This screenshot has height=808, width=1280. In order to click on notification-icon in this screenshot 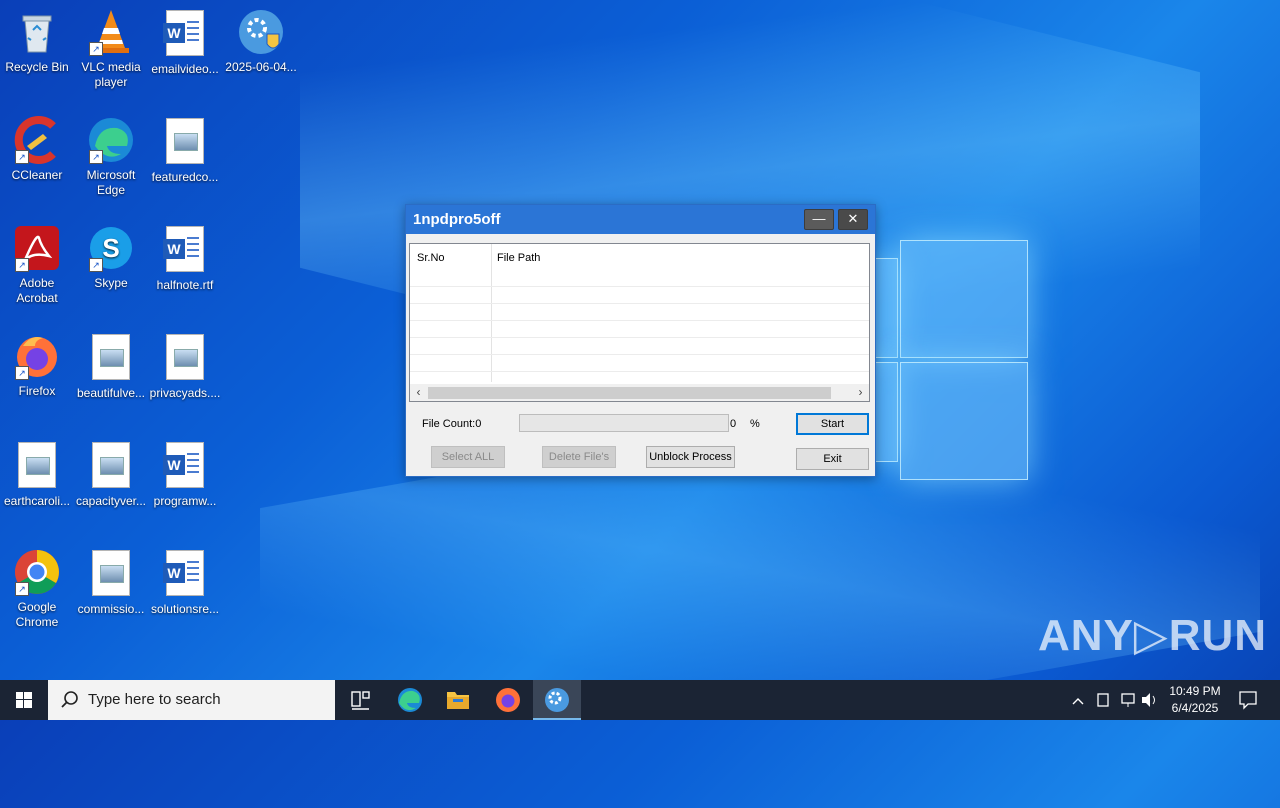, I will do `click(1248, 700)`.